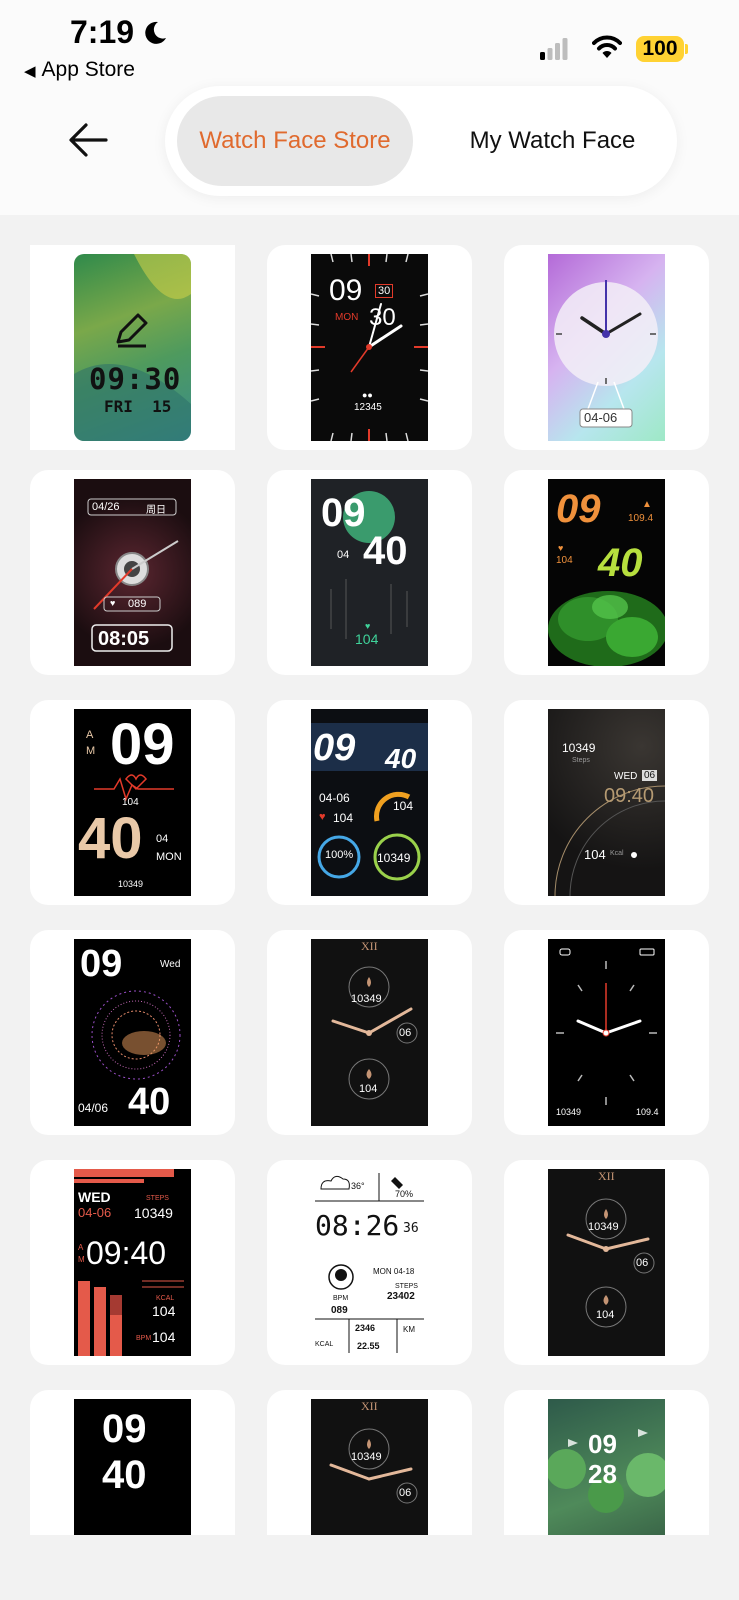  I want to click on watch-face-card-3: 04-06, so click(606, 347).